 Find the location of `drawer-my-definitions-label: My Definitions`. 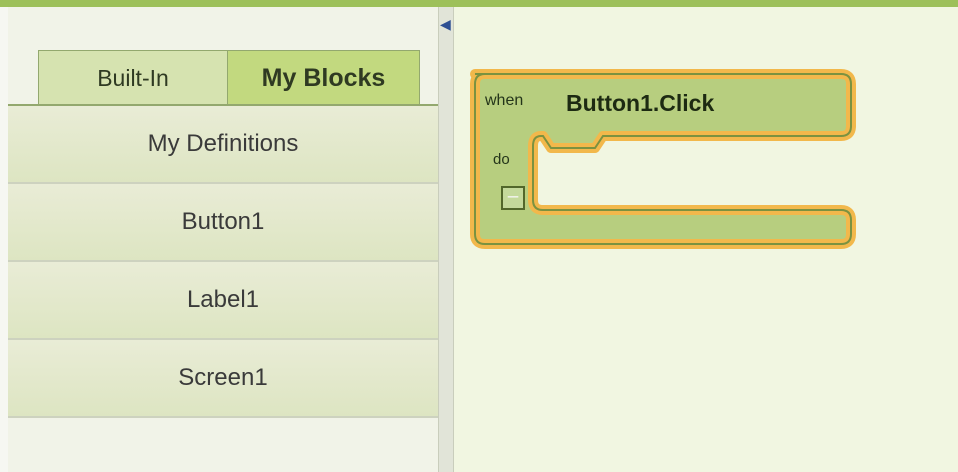

drawer-my-definitions-label: My Definitions is located at coordinates (223, 143).